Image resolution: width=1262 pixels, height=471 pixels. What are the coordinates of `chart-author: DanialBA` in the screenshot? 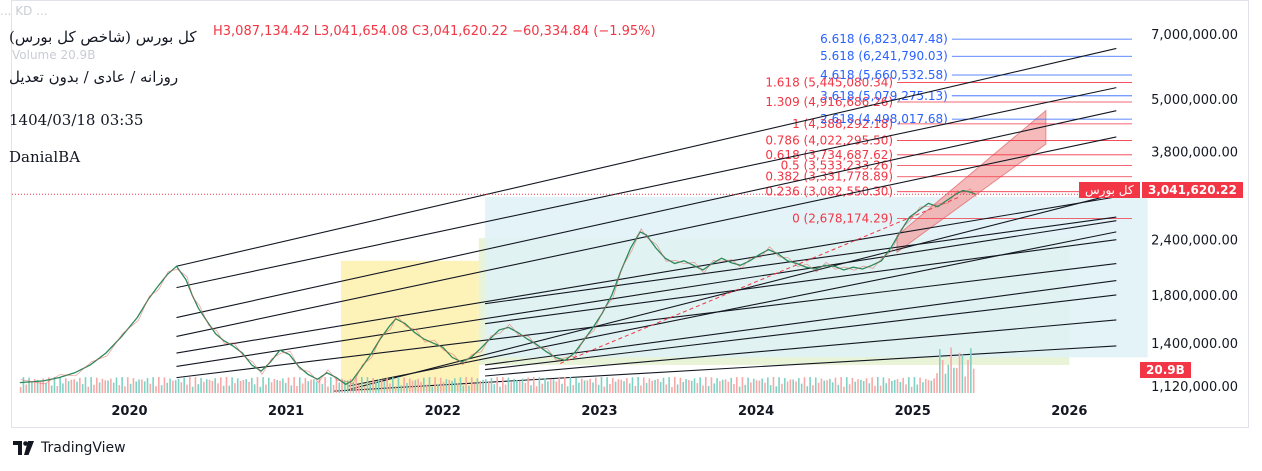 It's located at (45, 157).